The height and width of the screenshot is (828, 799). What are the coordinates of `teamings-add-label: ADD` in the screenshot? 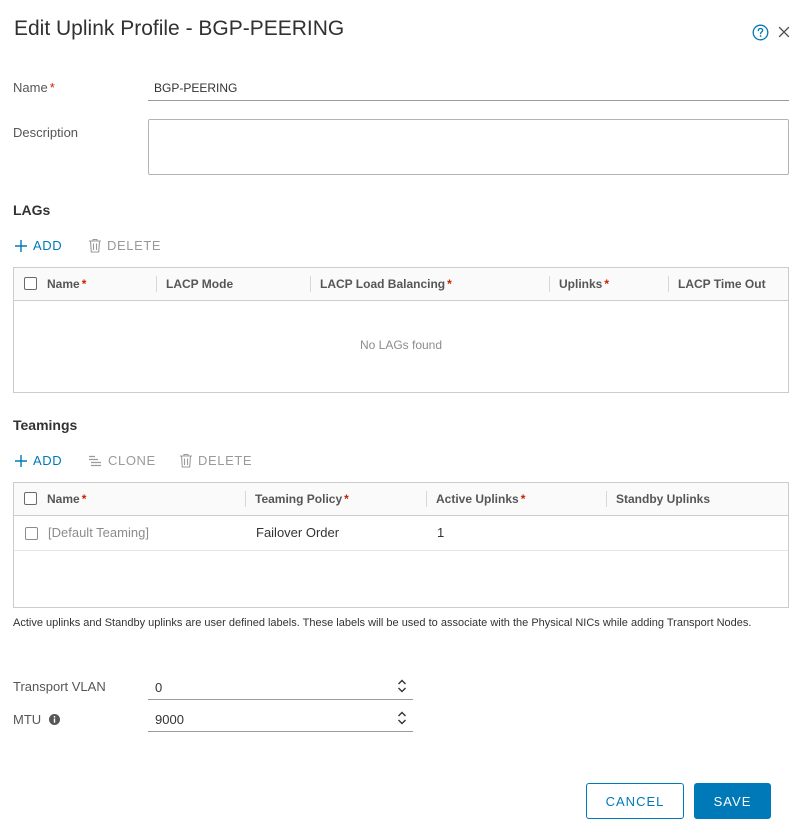 It's located at (48, 460).